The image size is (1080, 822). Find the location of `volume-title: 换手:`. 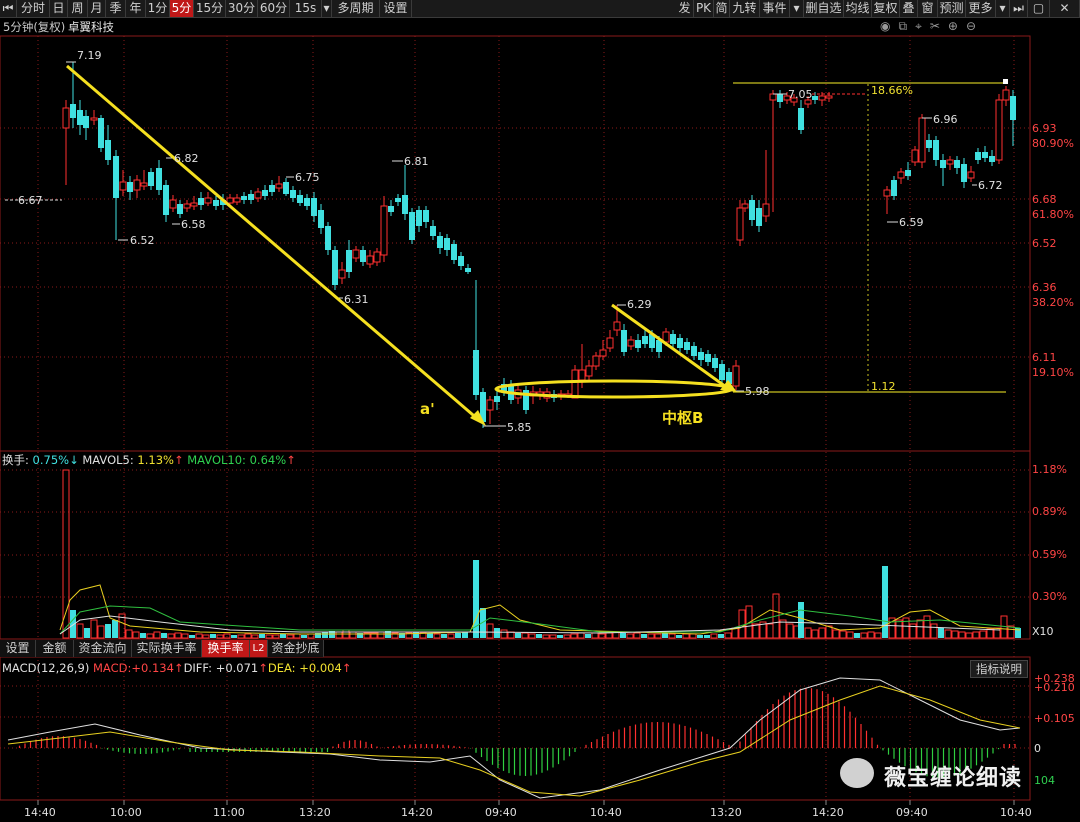

volume-title: 换手: is located at coordinates (15, 460).